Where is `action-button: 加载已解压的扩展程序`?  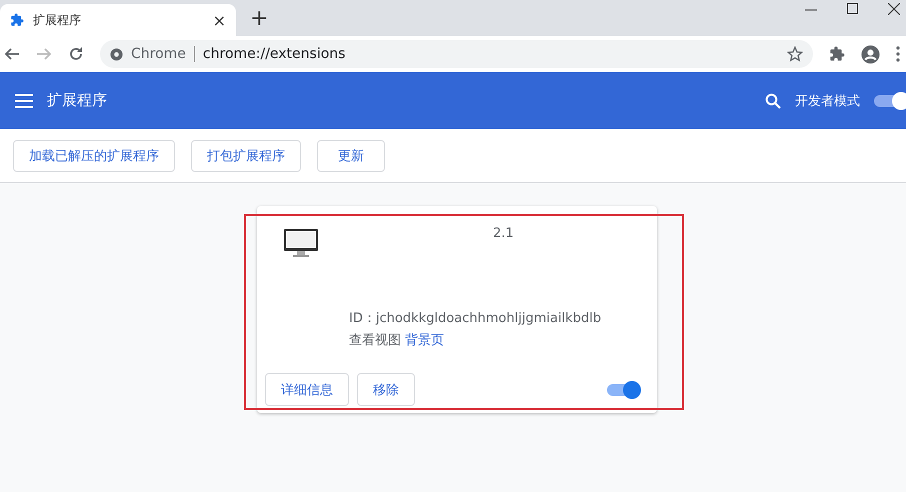 action-button: 加载已解压的扩展程序 is located at coordinates (94, 156).